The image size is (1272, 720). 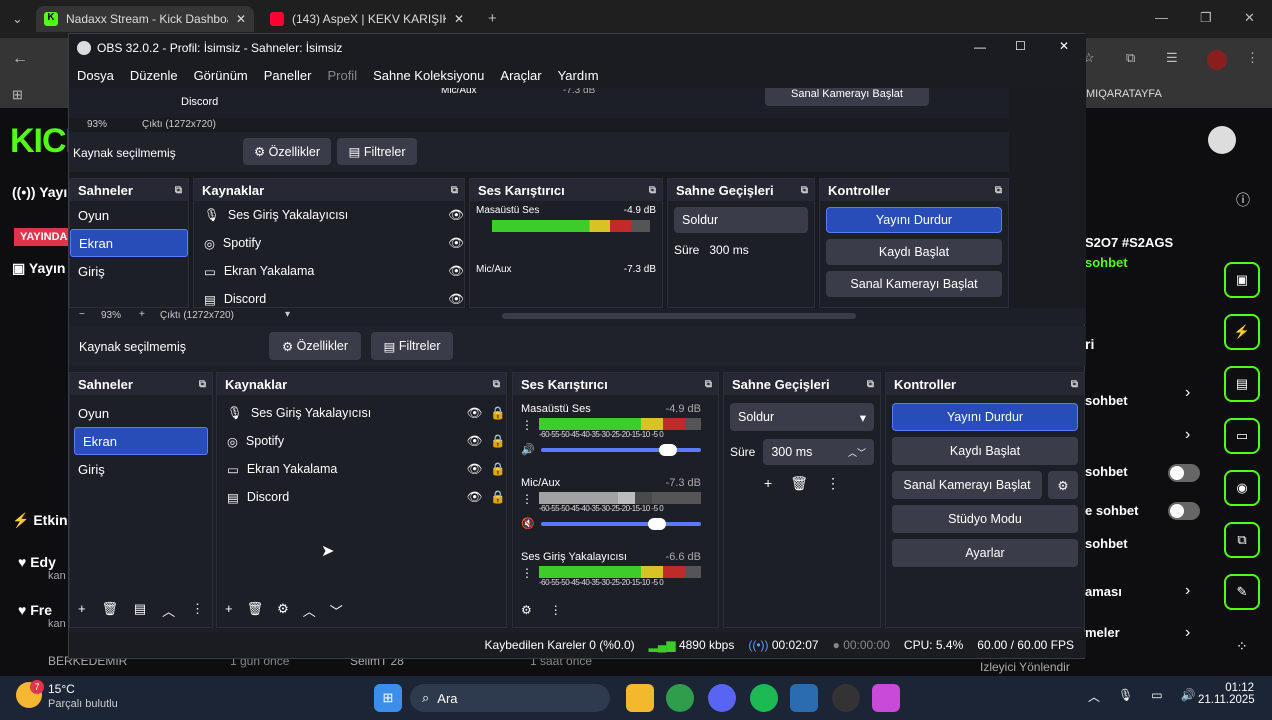 I want to click on spotify-icon, so click(x=764, y=698).